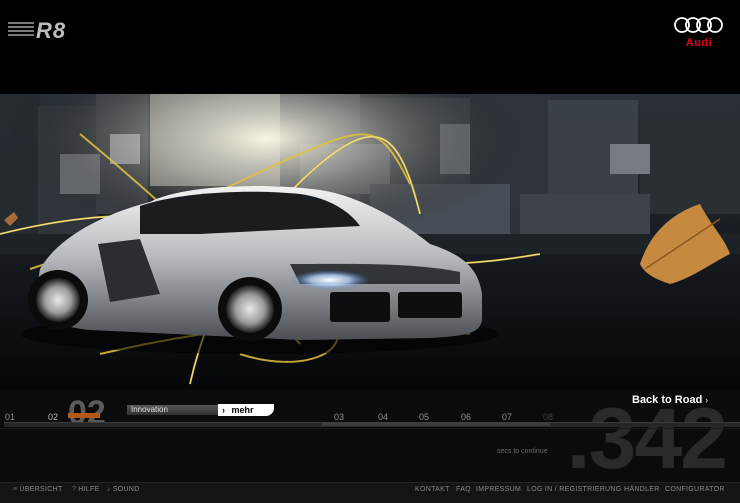 Image resolution: width=740 pixels, height=503 pixels. I want to click on help-icon: ?, so click(74, 489).